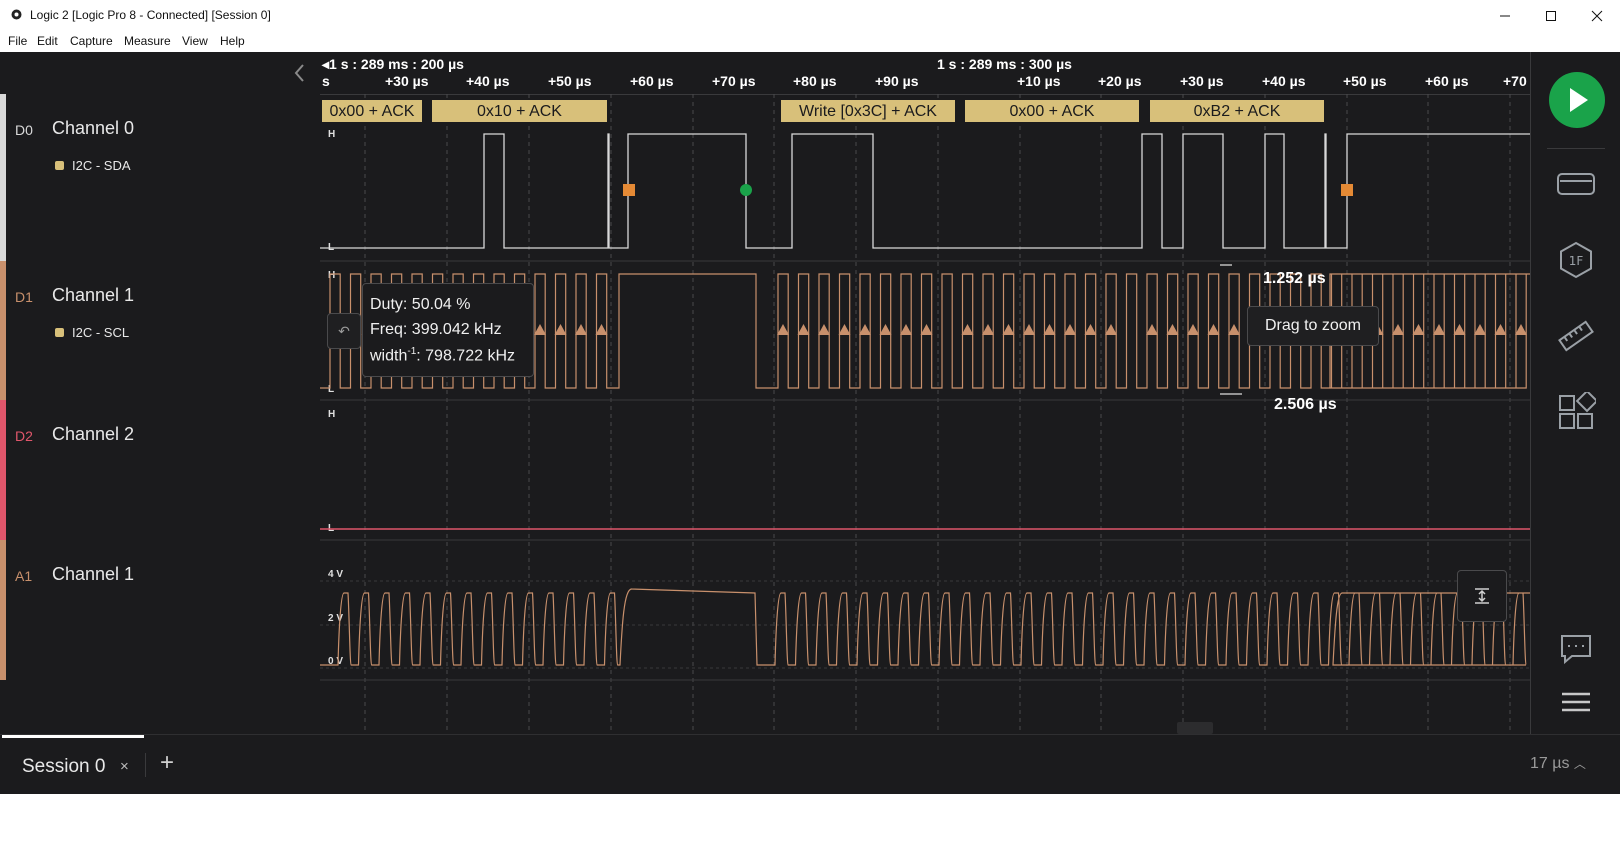 The width and height of the screenshot is (1620, 850). What do you see at coordinates (1039, 81) in the screenshot?
I see `timeline-tick-label: +10 µs` at bounding box center [1039, 81].